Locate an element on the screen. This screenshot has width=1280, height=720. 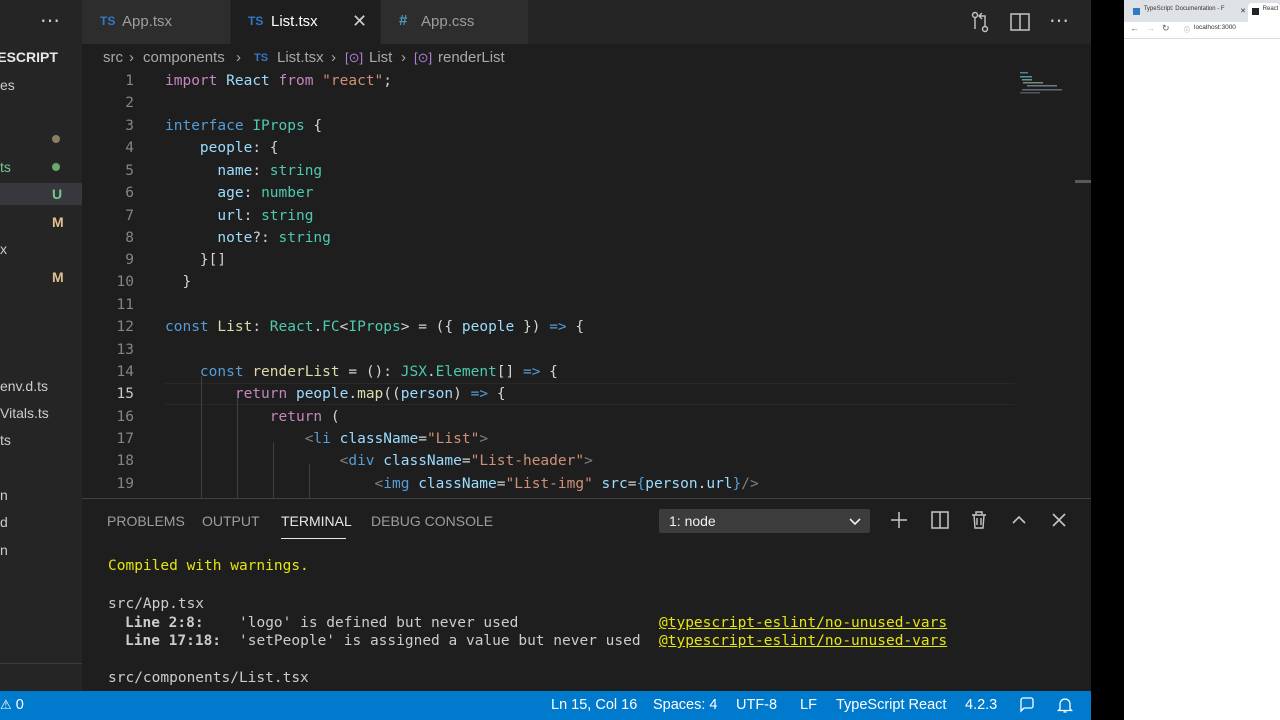
tab-app-tsx: TS App.tsx is located at coordinates (156, 22).